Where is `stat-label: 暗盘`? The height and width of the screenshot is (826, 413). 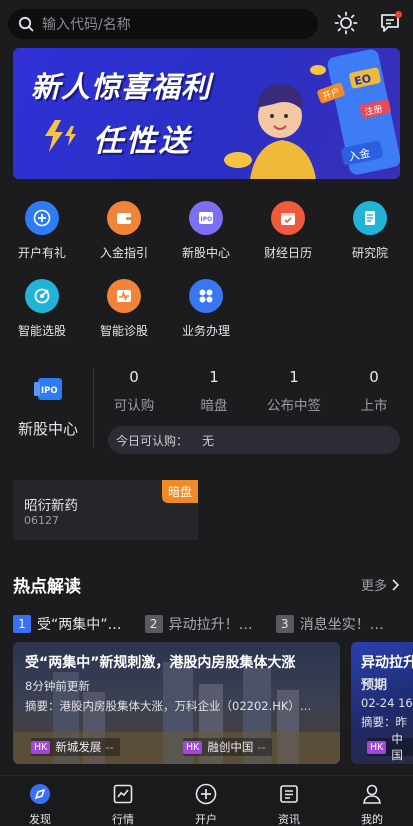 stat-label: 暗盘 is located at coordinates (214, 406).